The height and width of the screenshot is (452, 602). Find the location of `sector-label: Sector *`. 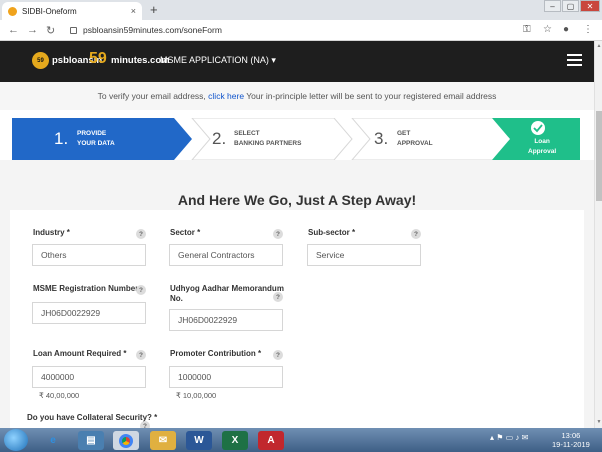

sector-label: Sector * is located at coordinates (185, 232).